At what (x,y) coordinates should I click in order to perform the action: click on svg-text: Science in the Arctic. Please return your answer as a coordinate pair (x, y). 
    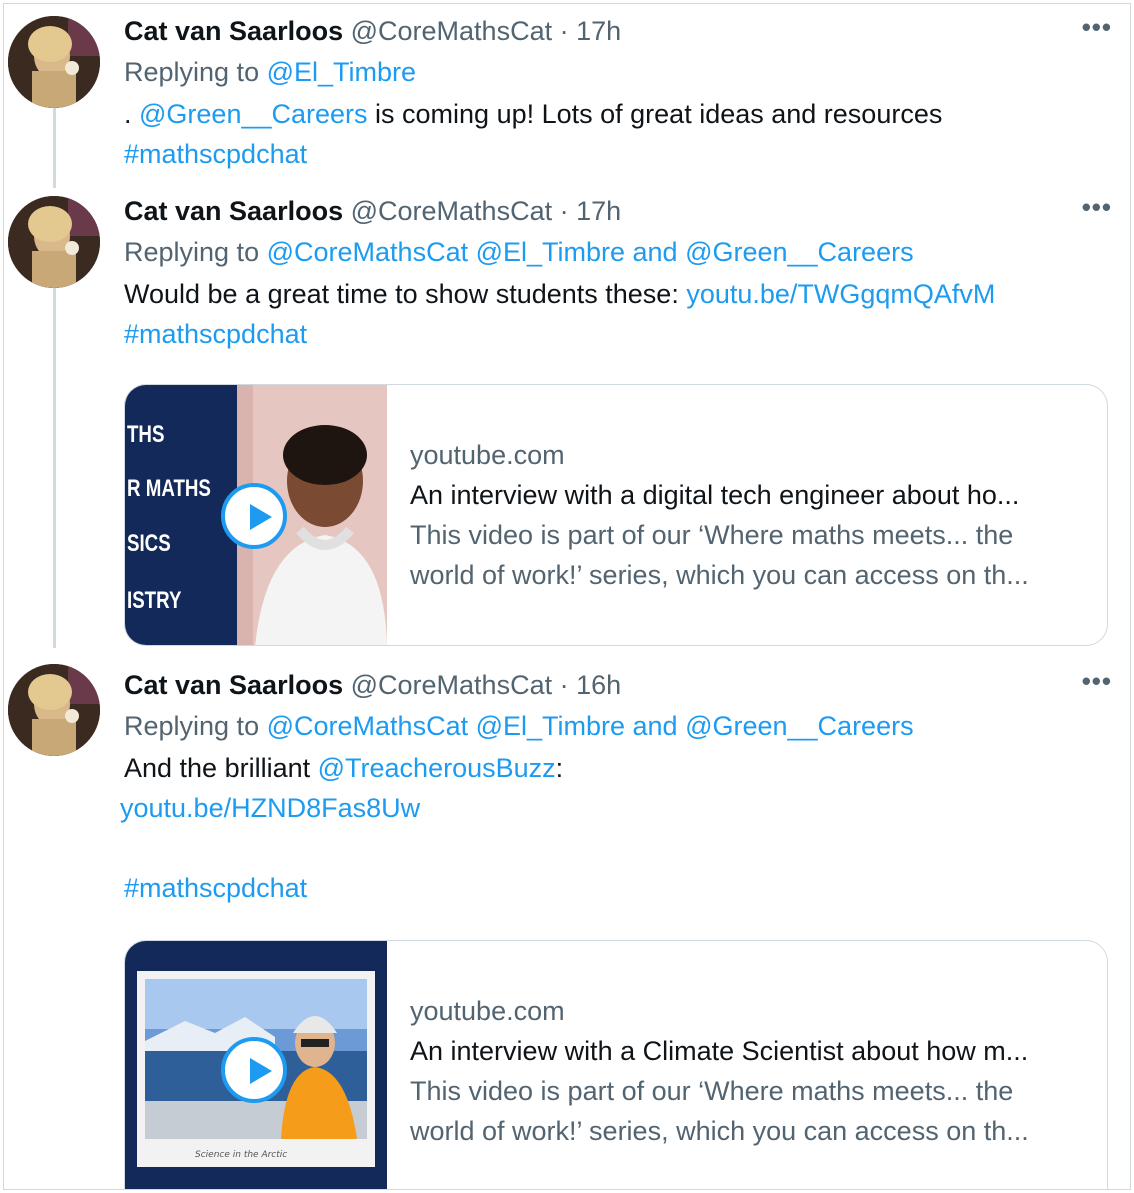
    Looking at the image, I should click on (241, 1155).